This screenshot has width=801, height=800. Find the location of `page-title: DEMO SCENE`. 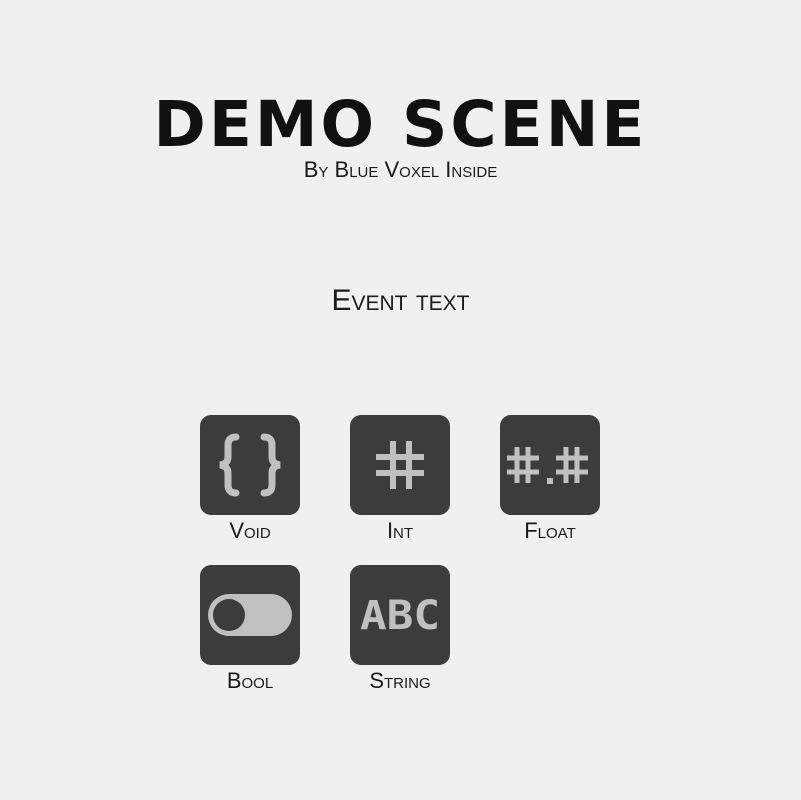

page-title: DEMO SCENE is located at coordinates (400, 124).